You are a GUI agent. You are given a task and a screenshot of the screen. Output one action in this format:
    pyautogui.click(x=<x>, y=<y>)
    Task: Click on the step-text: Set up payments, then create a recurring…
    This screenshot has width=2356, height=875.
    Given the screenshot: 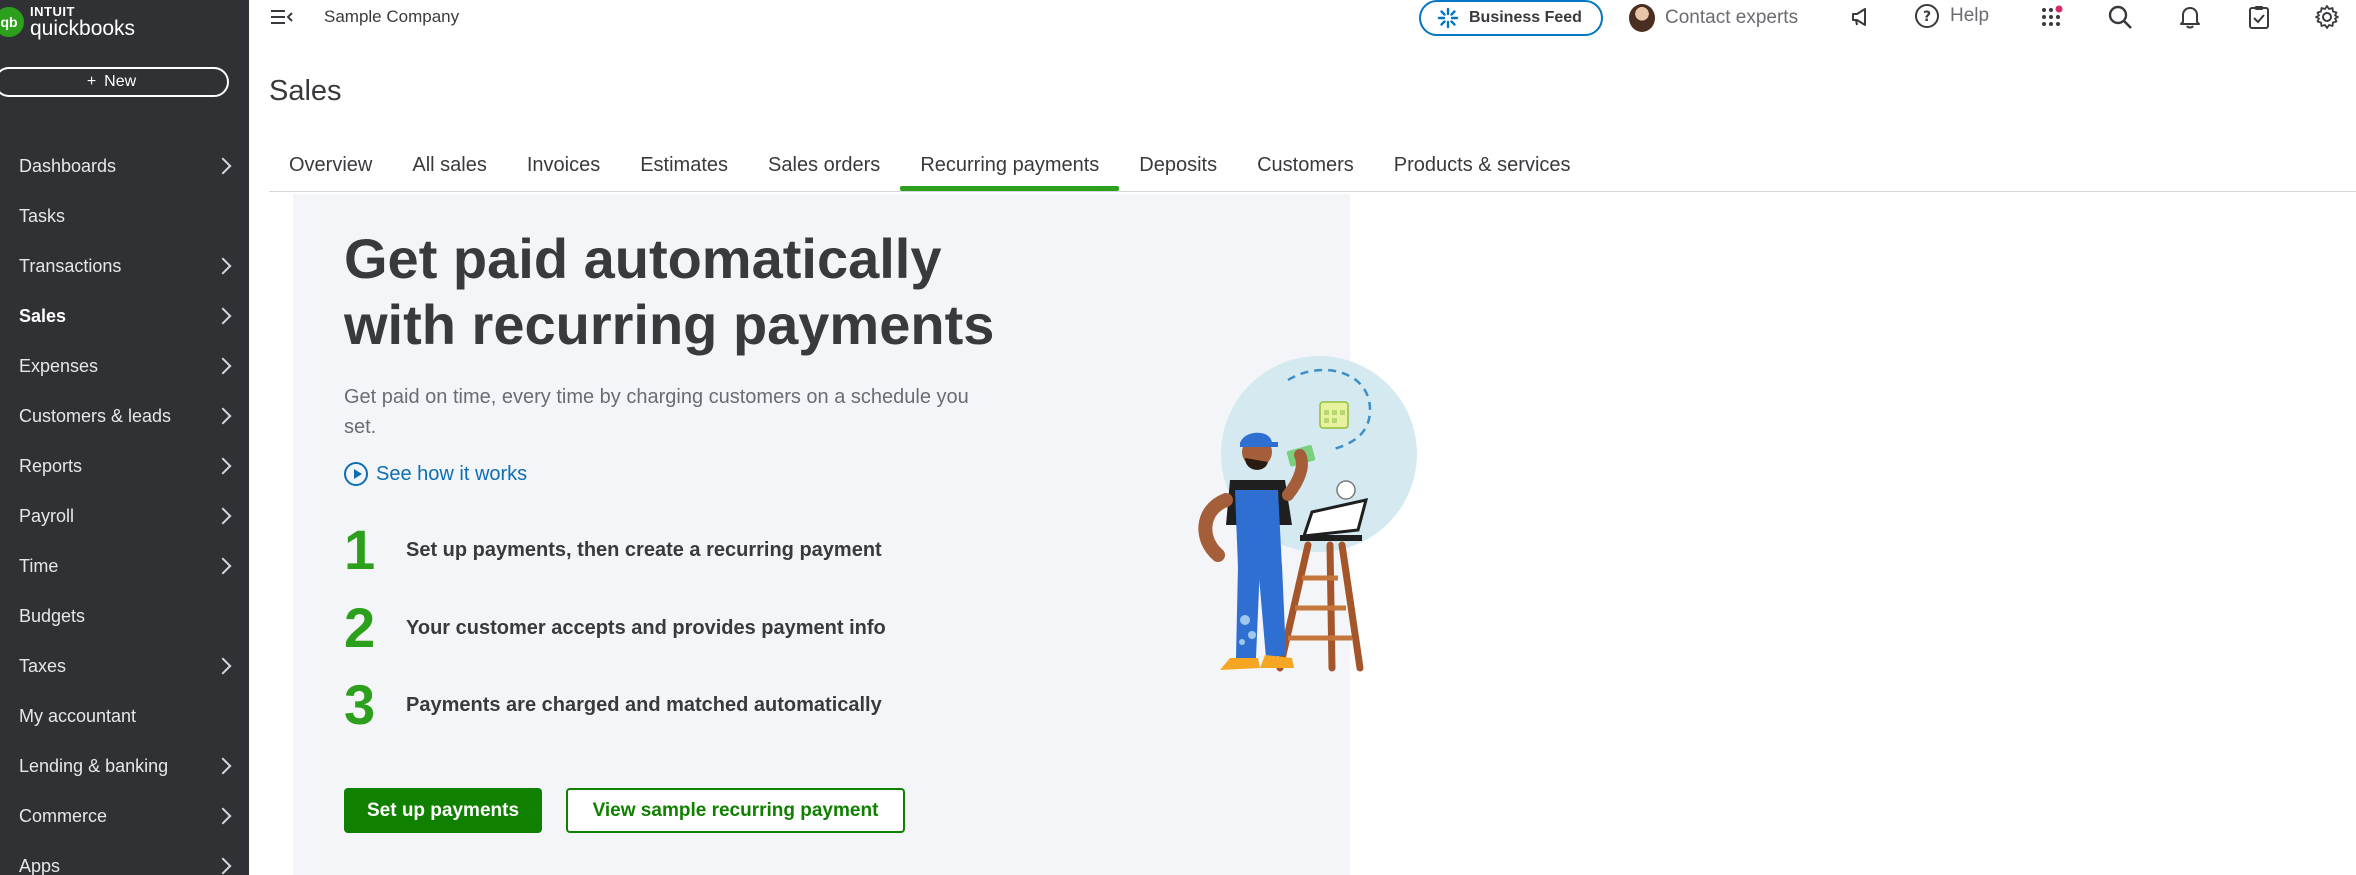 What is the action you would take?
    pyautogui.click(x=644, y=549)
    